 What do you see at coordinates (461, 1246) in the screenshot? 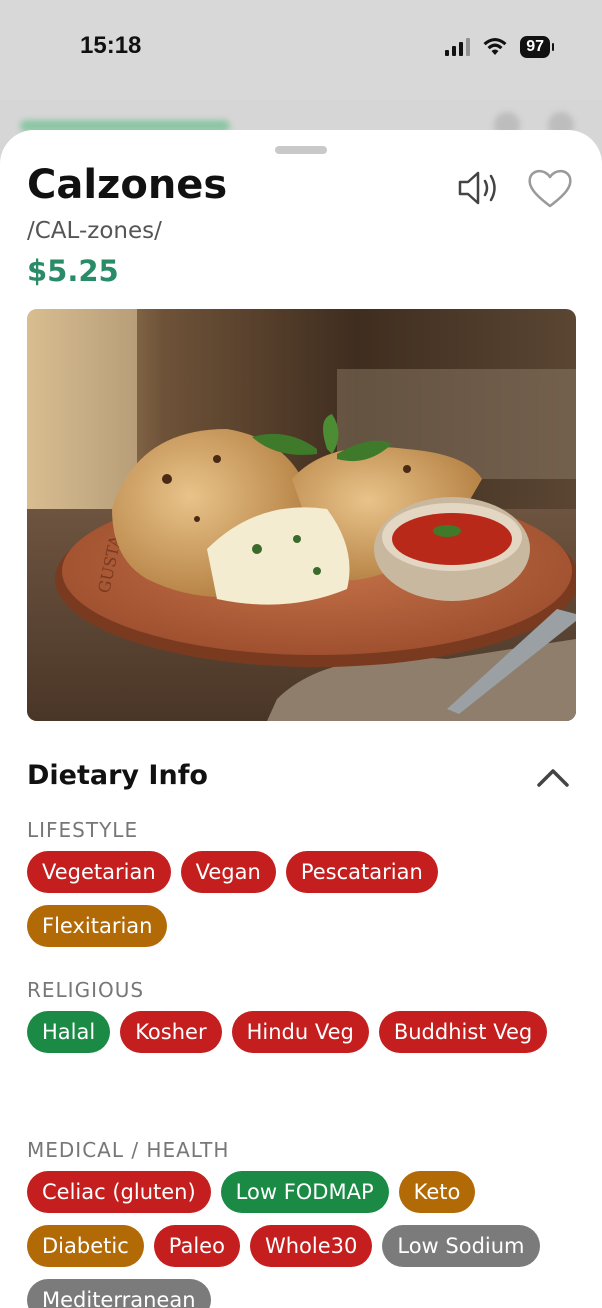
I see `tag-low-sodium: Low Sodium` at bounding box center [461, 1246].